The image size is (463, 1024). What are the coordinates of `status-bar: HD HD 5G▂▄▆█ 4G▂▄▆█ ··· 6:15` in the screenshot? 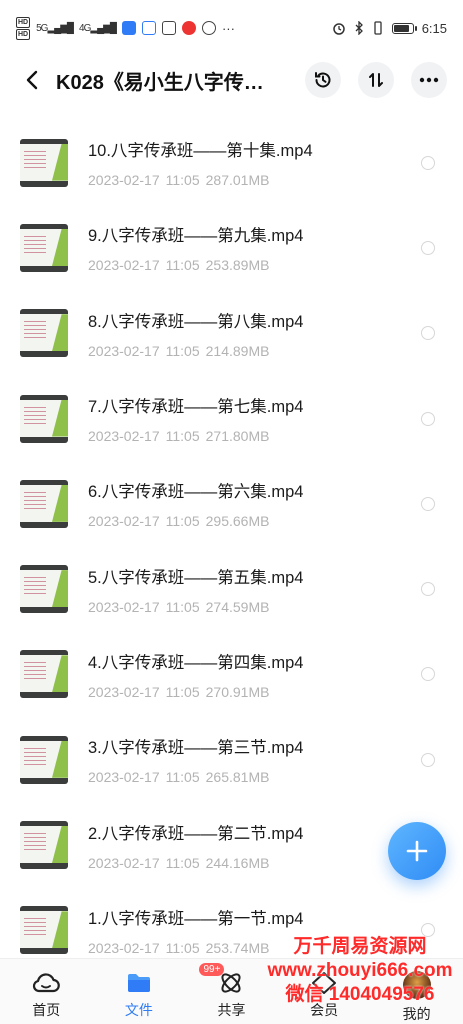 It's located at (231, 28).